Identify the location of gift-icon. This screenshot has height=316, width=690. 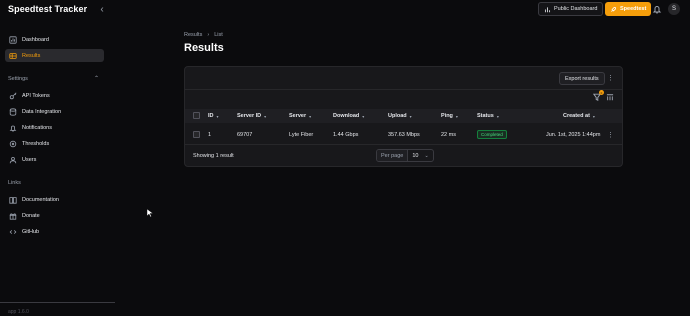
(13, 216).